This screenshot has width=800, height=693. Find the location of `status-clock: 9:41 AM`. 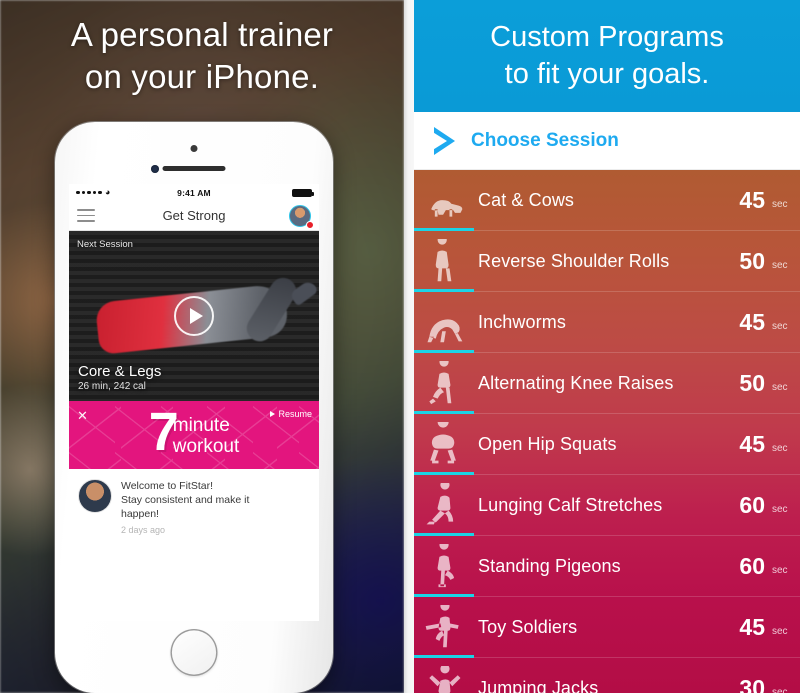

status-clock: 9:41 AM is located at coordinates (194, 192).